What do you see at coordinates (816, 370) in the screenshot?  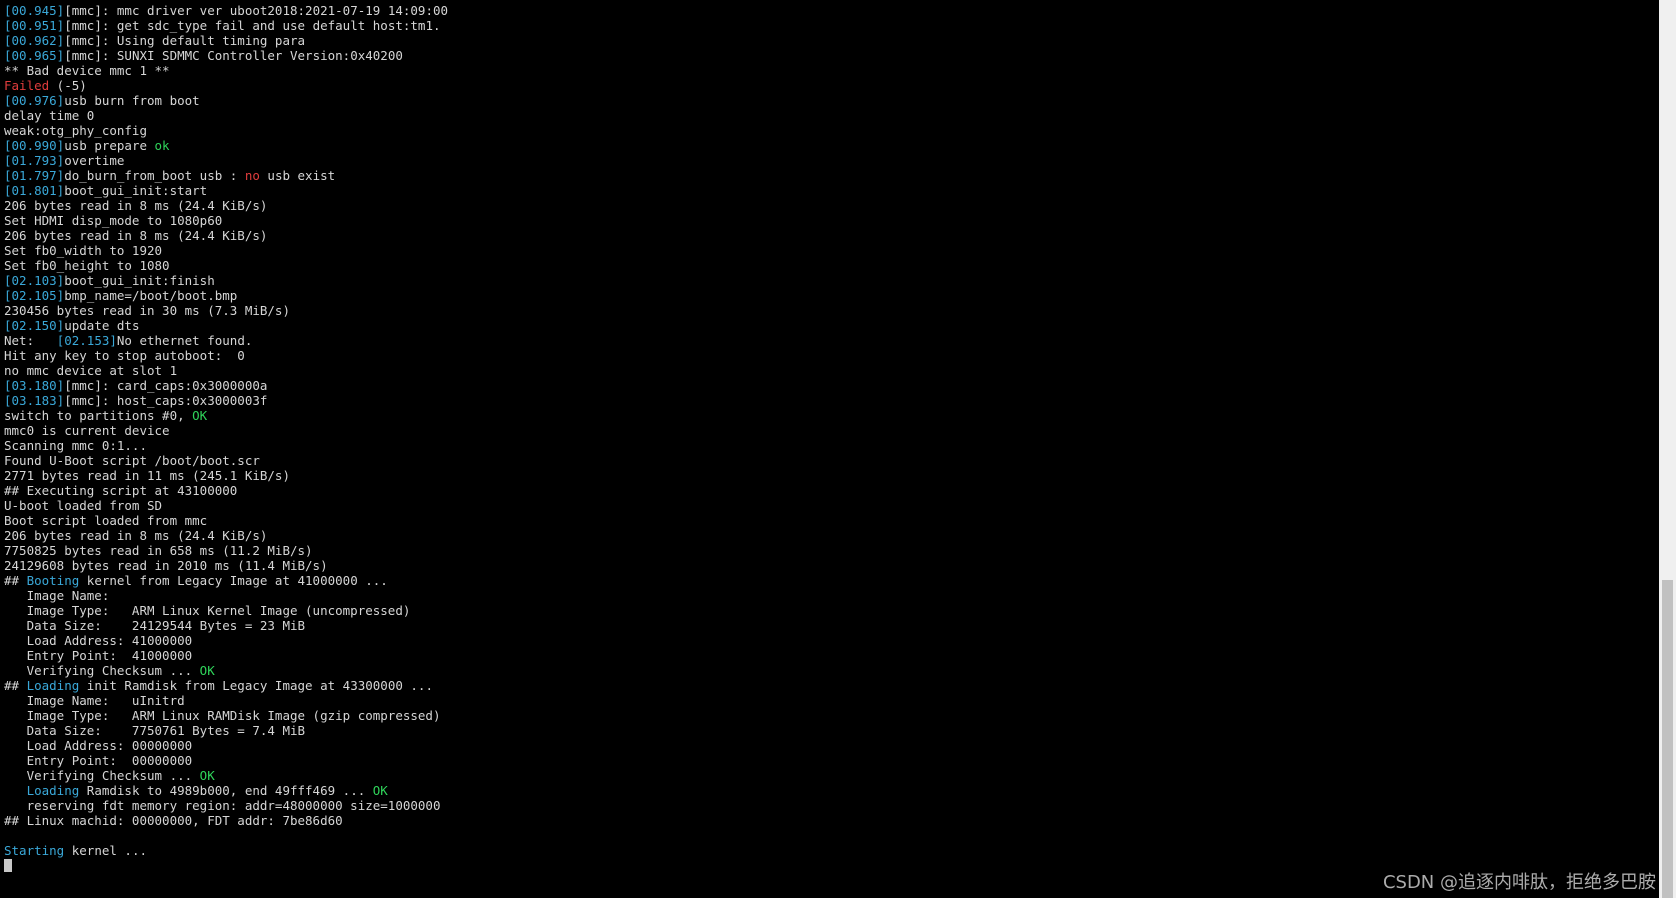 I see `terminal-line: no mmc device at slot 1` at bounding box center [816, 370].